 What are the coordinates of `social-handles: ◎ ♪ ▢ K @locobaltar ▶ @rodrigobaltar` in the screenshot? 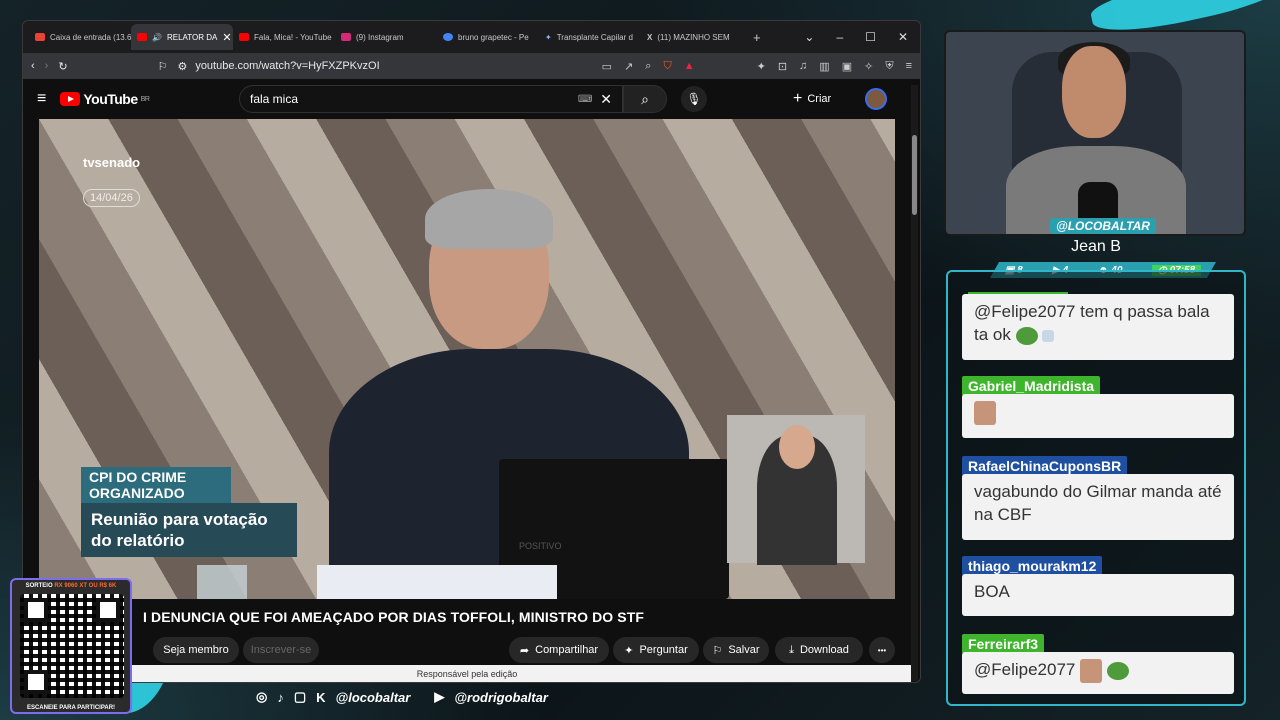 It's located at (402, 697).